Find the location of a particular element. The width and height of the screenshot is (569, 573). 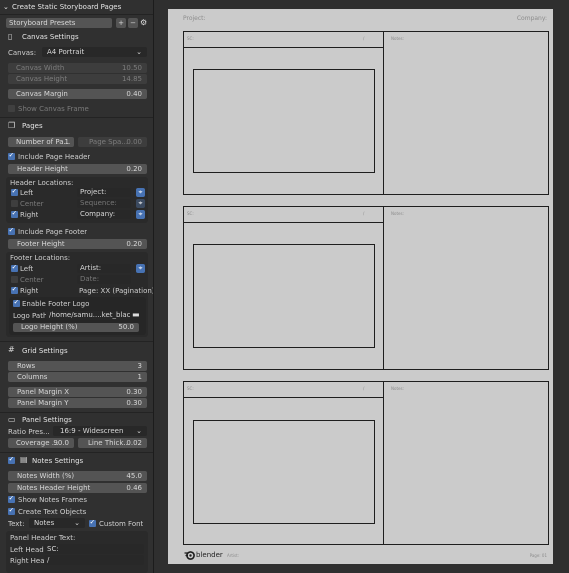

columns-value: 1 is located at coordinates (139, 377).